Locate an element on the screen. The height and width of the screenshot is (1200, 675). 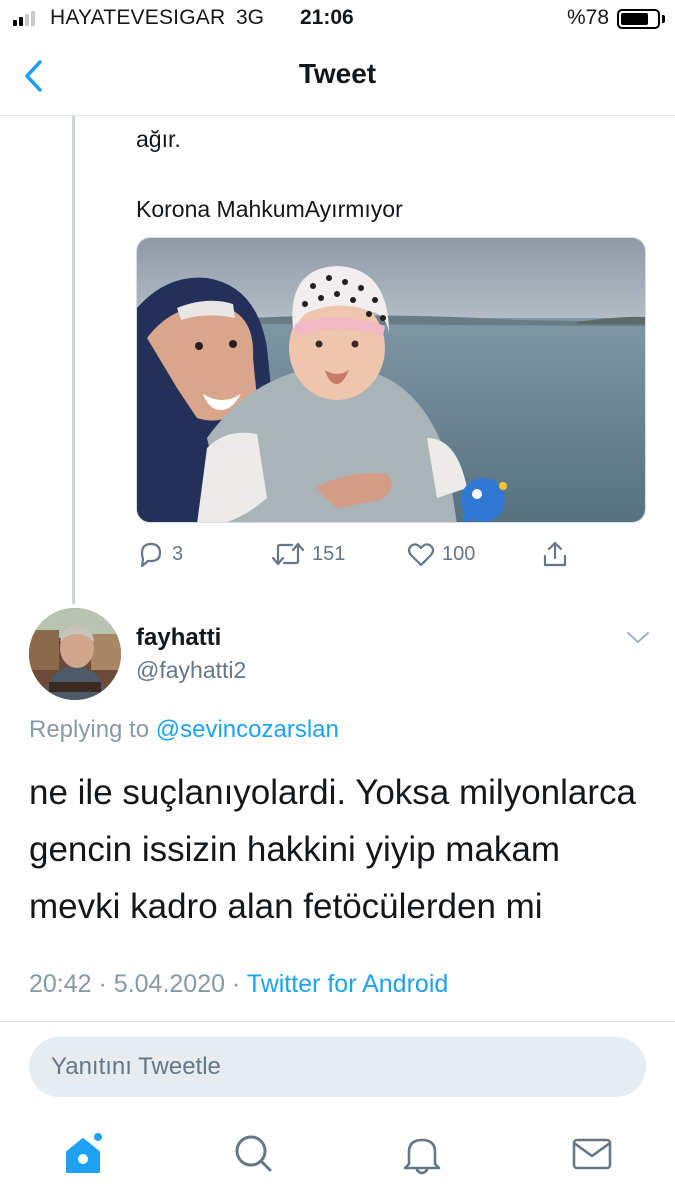
tweet-text-line: mevki kadro alan fetöcülerden mi is located at coordinates (286, 906).